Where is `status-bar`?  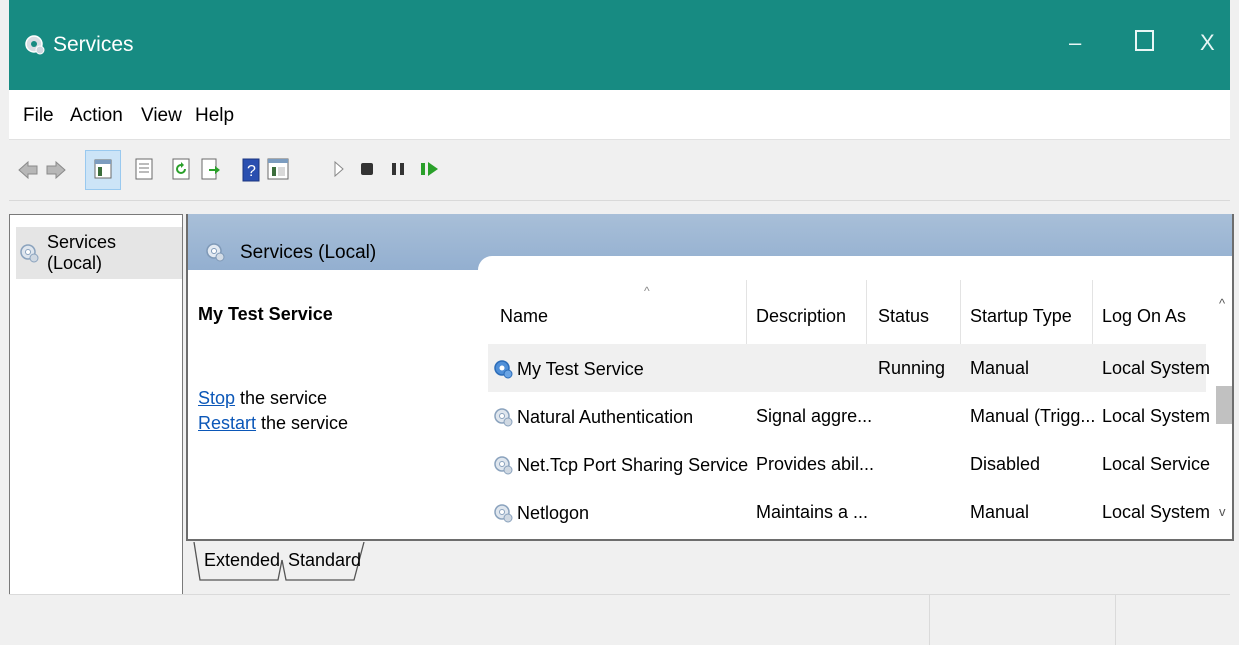
status-bar is located at coordinates (619, 619).